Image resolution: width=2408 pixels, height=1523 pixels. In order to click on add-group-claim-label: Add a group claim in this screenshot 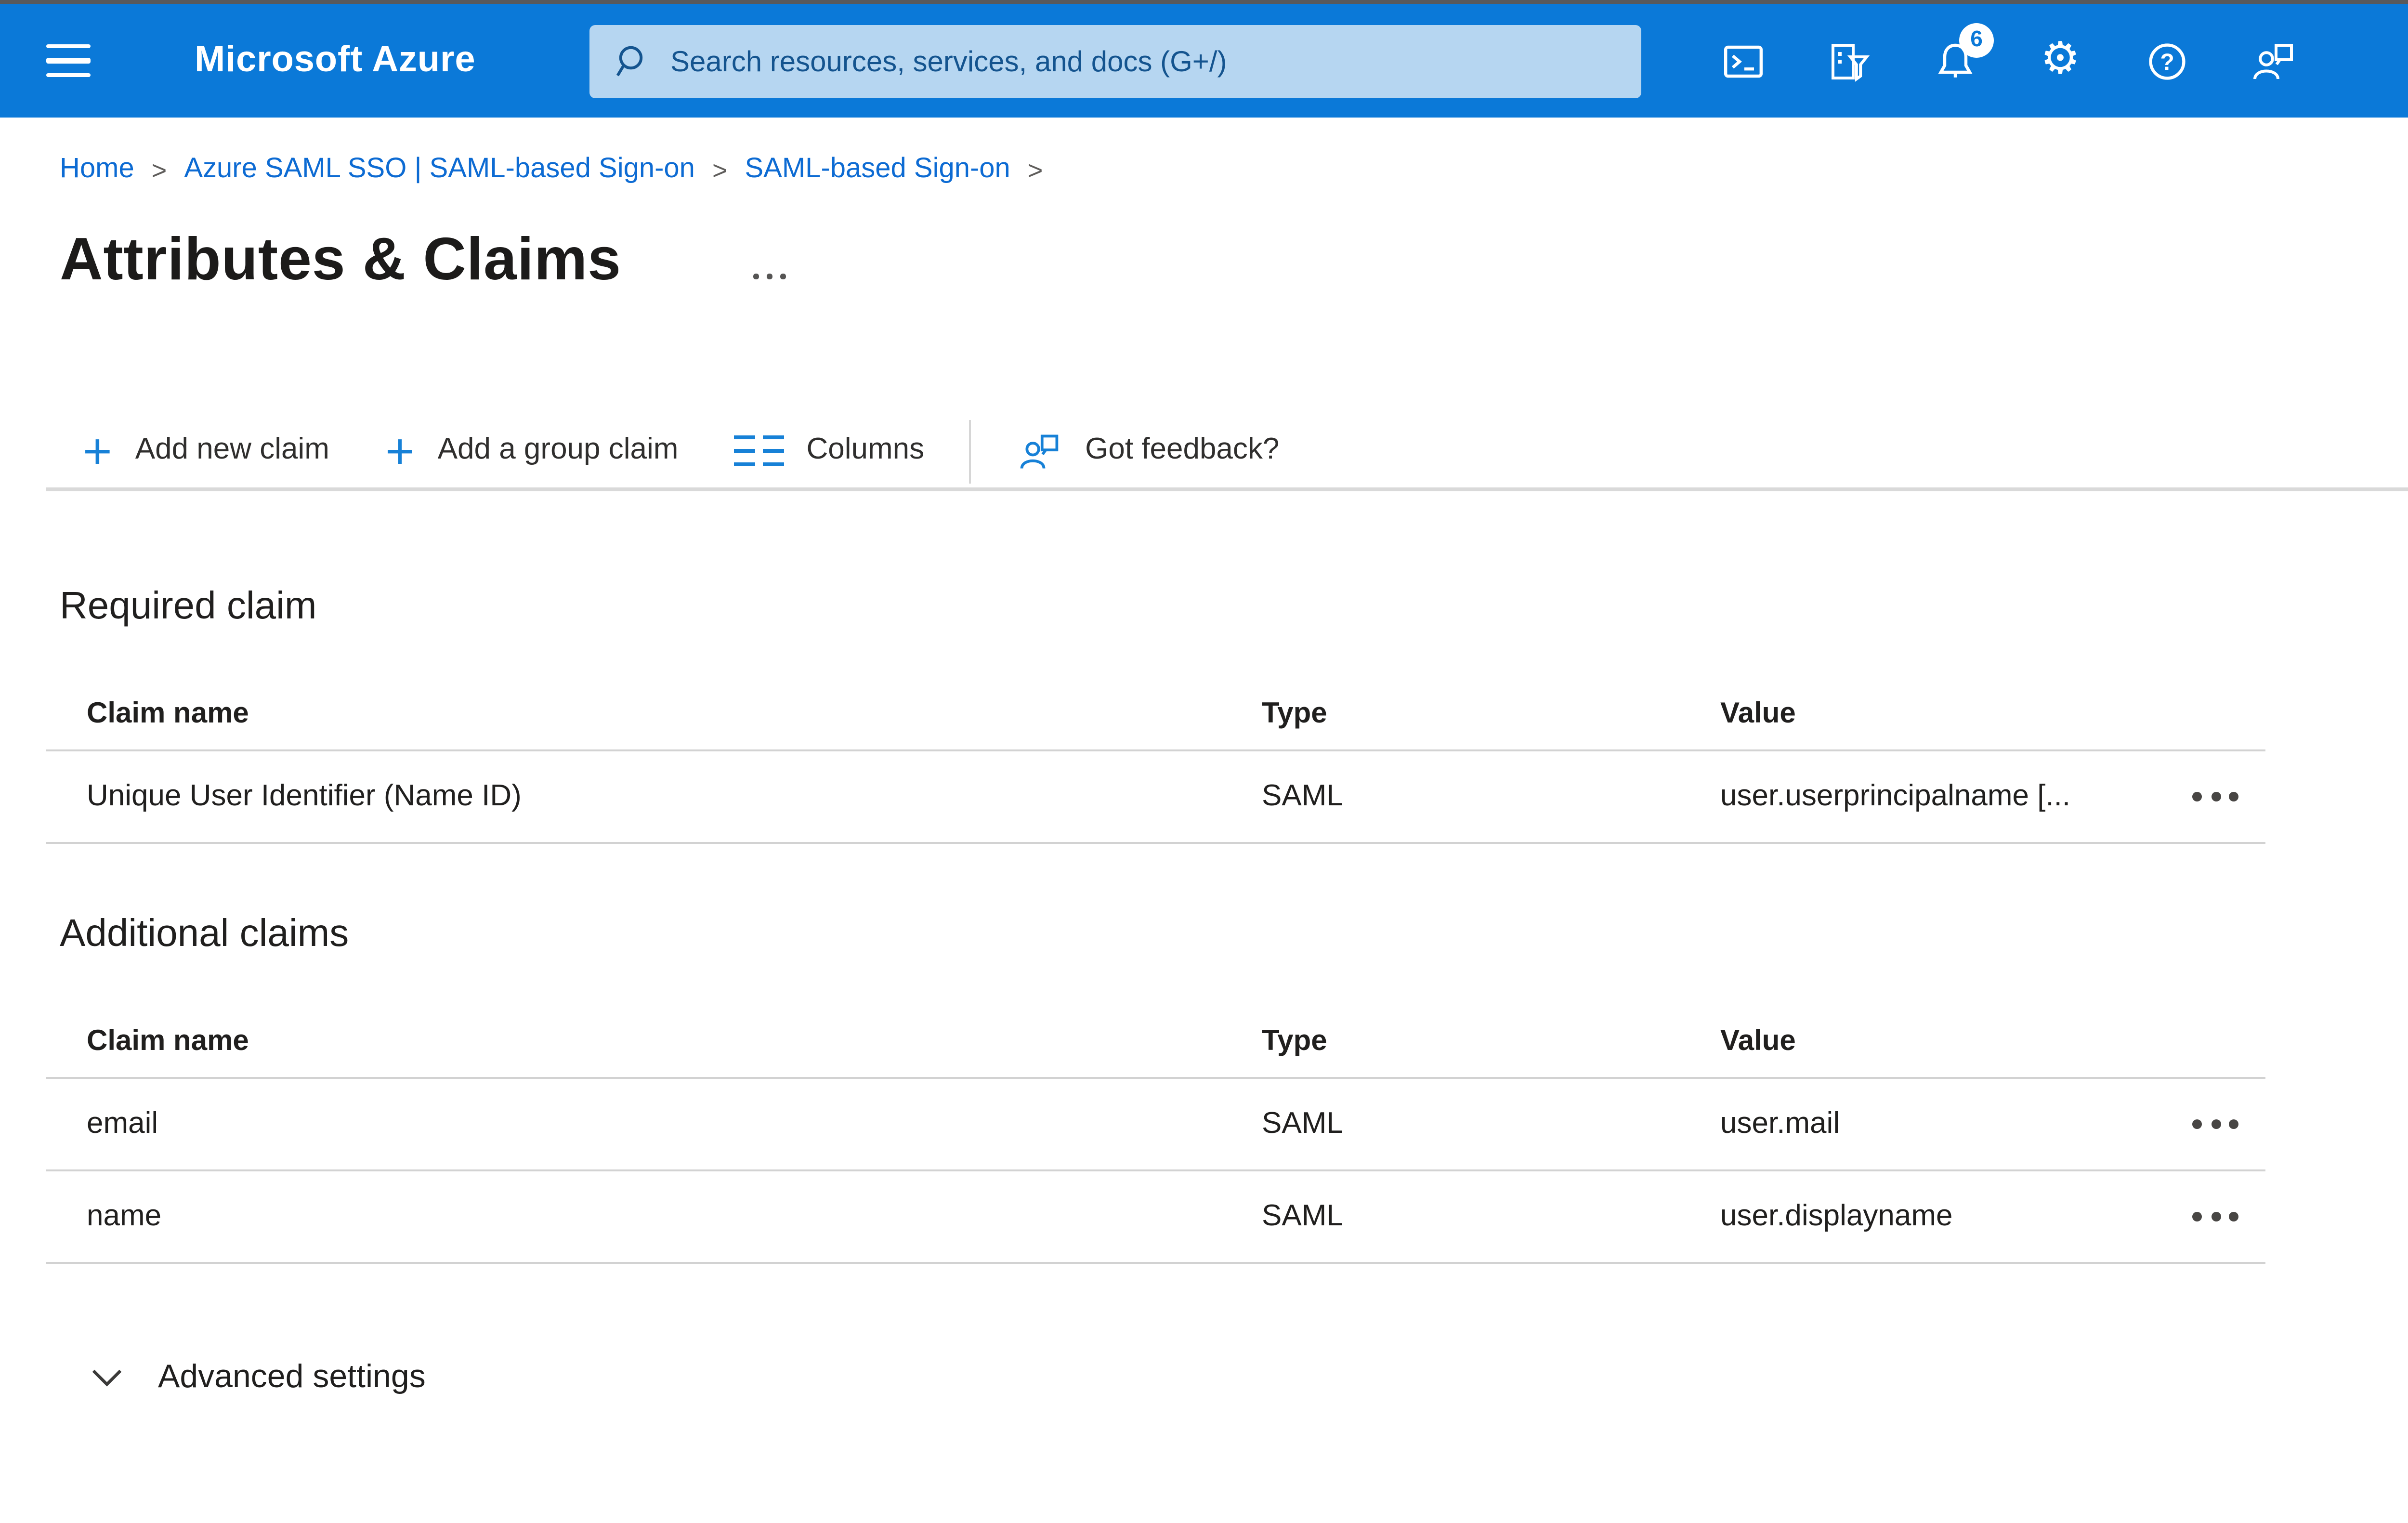, I will do `click(558, 449)`.